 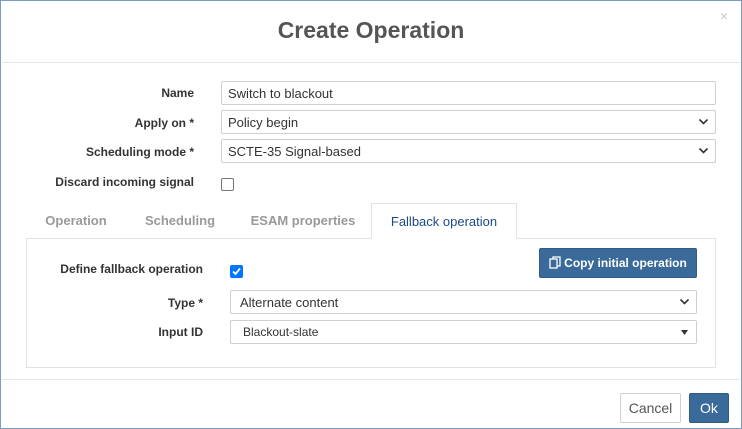 I want to click on name-input: Switch to blackout, so click(x=468, y=93).